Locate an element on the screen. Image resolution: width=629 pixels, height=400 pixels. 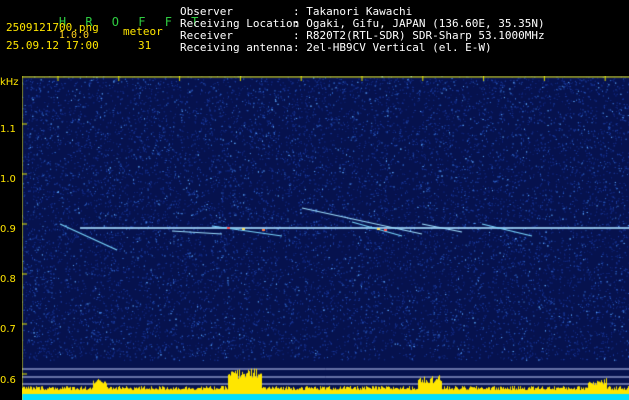
info-key-antenna: Receiving antenna is located at coordinates (236, 47).